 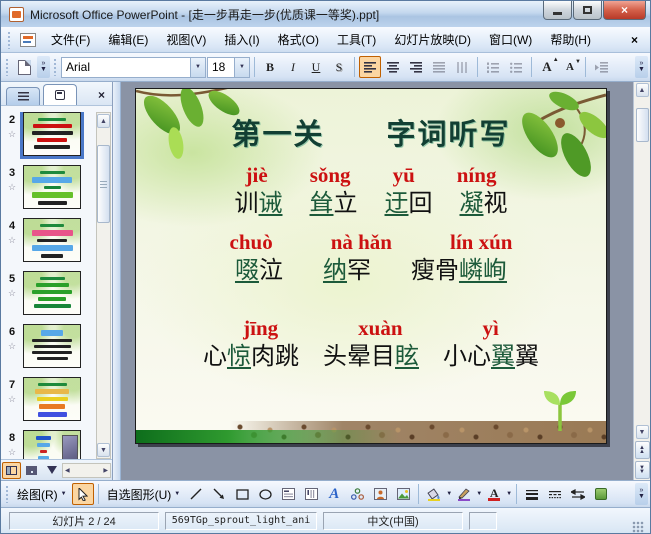 I want to click on align-left-button, so click(x=370, y=67).